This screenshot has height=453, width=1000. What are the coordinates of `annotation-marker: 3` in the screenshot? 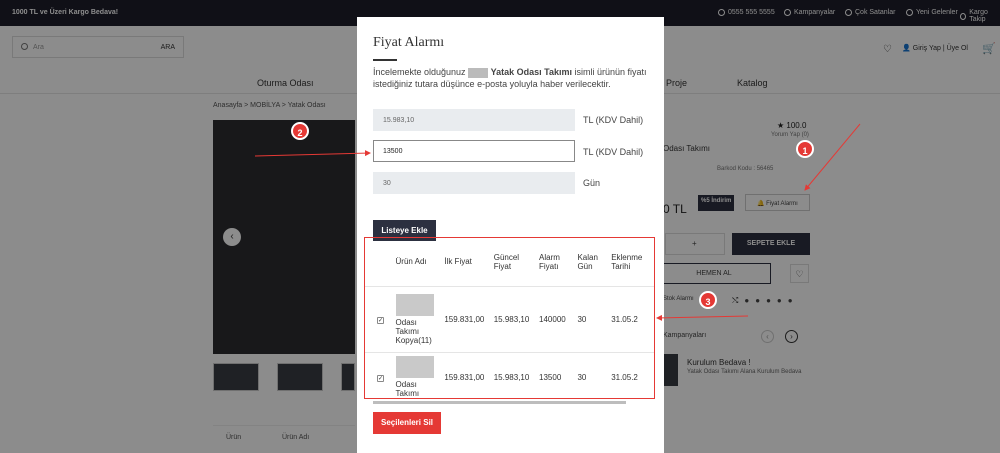 It's located at (708, 300).